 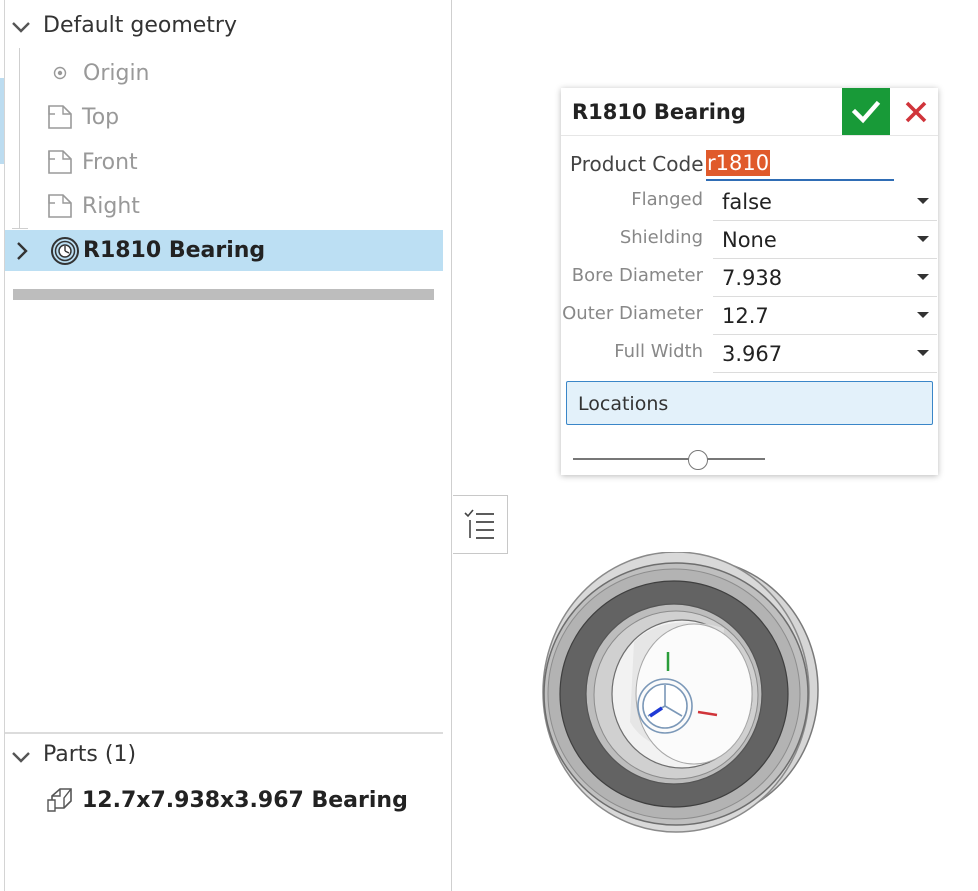 What do you see at coordinates (20, 228) in the screenshot?
I see `tree-guide-tick` at bounding box center [20, 228].